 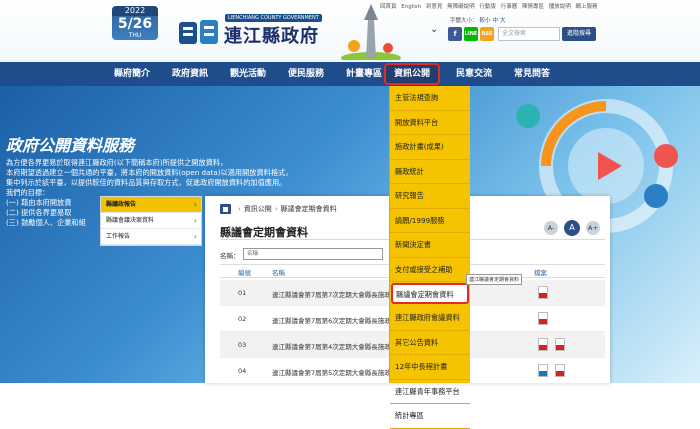 I want to click on sidebar-menu: 縣議政報告 › 縣議會議決案資料 › 工作報告 ›, so click(x=151, y=221).